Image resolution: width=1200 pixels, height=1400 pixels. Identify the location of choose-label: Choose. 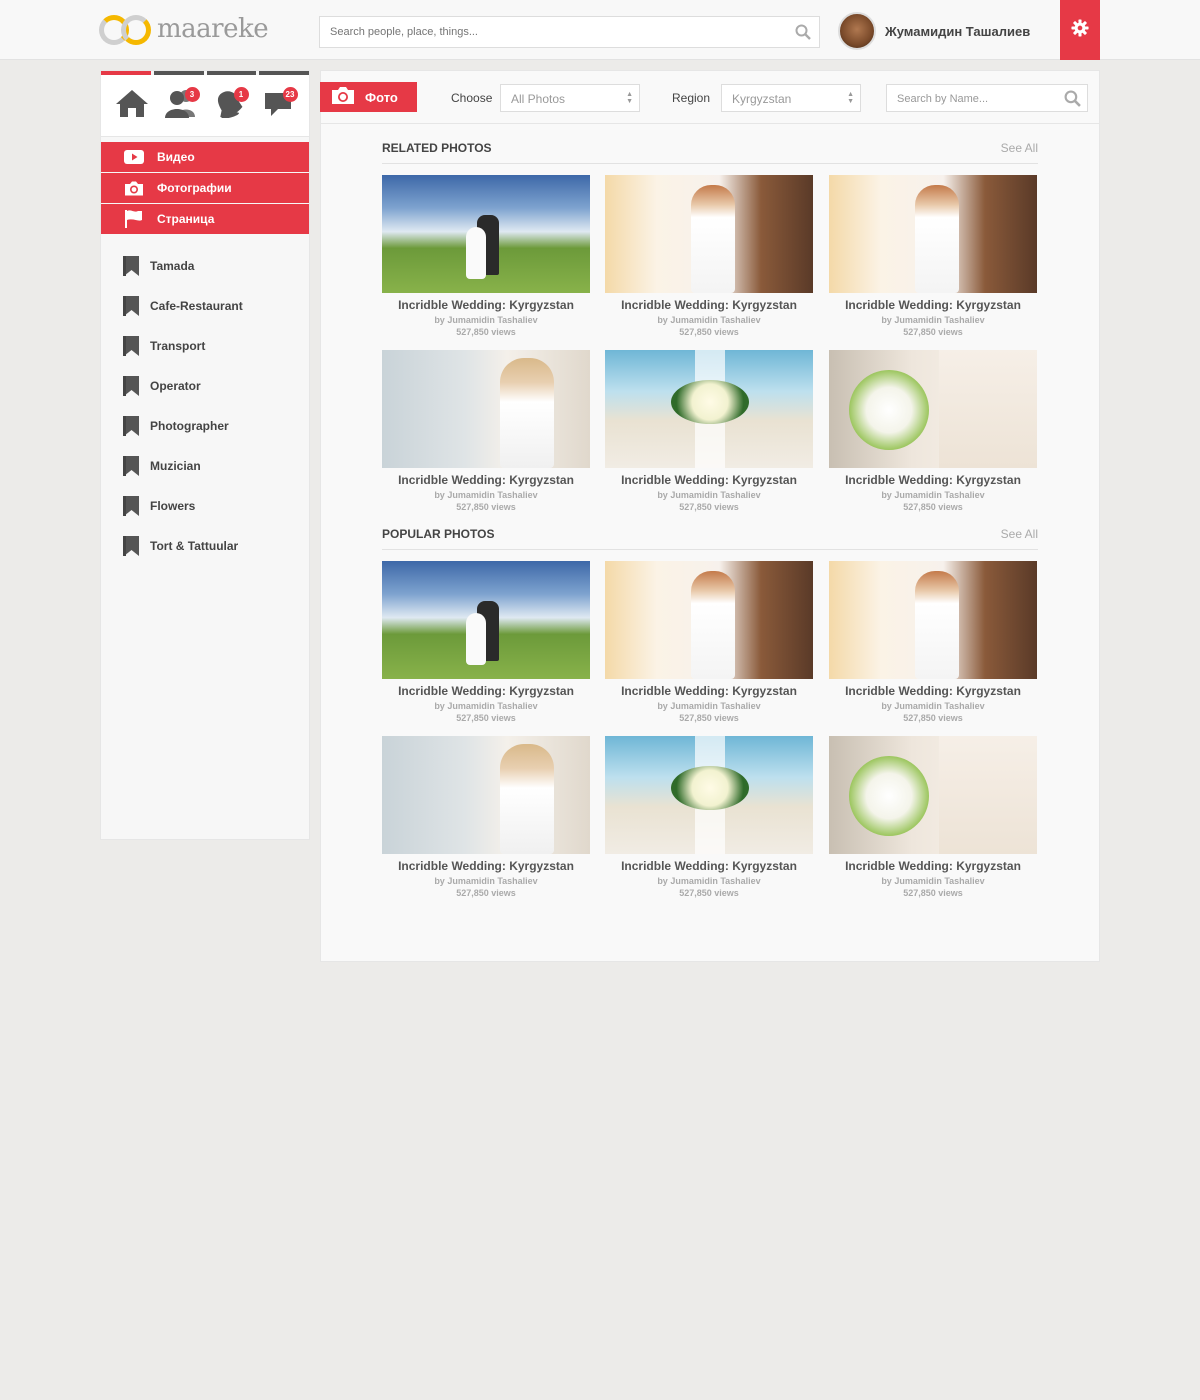
(472, 98).